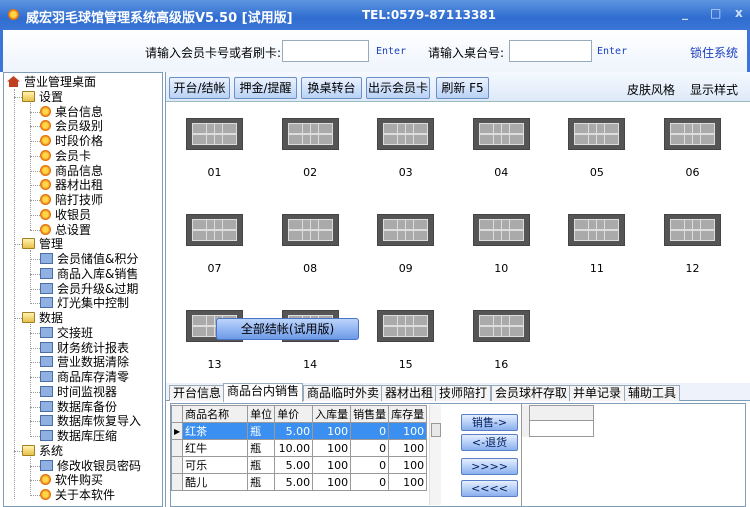 This screenshot has width=750, height=507. I want to click on tree-item: 总设置, so click(65, 230).